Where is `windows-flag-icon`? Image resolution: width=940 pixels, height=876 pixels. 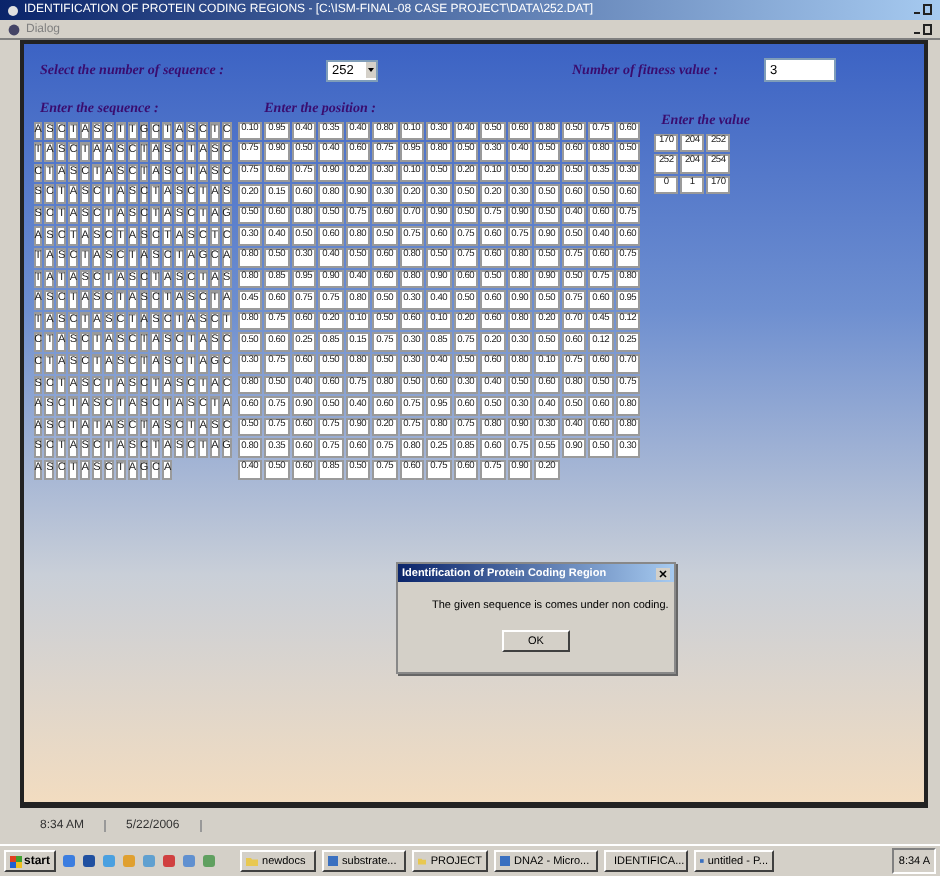
windows-flag-icon is located at coordinates (16, 861).